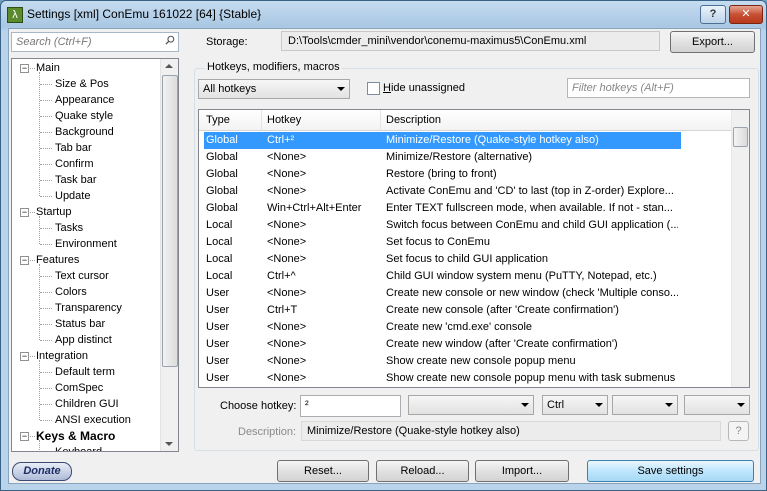  What do you see at coordinates (169, 66) in the screenshot?
I see `scroll-up-arrow-icon` at bounding box center [169, 66].